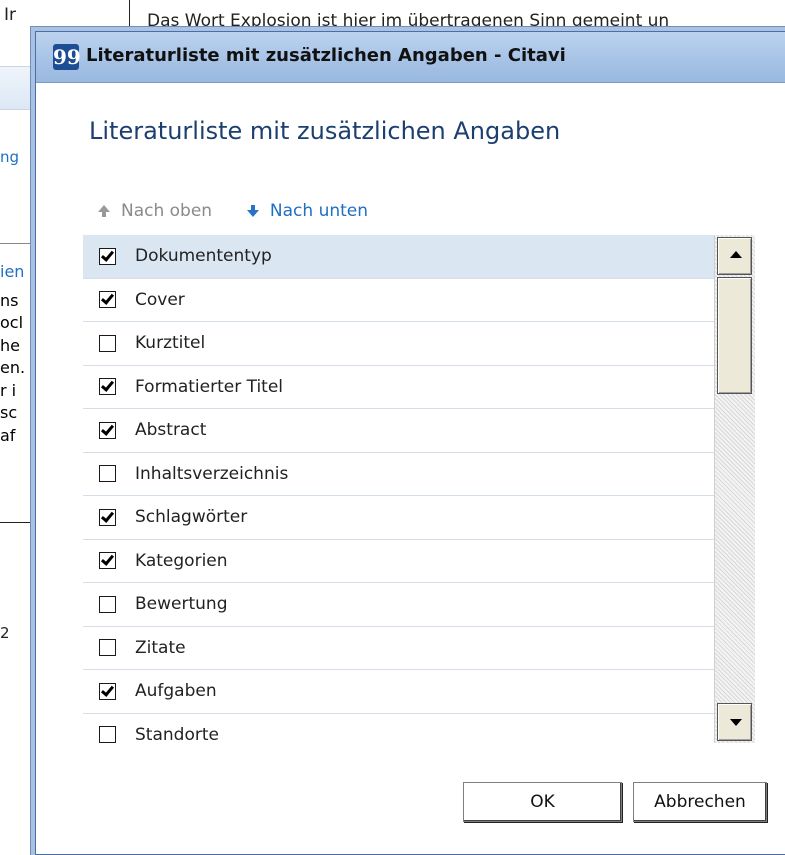 The height and width of the screenshot is (855, 785). Describe the element at coordinates (13, 367) in the screenshot. I see `background-line: en.` at that location.